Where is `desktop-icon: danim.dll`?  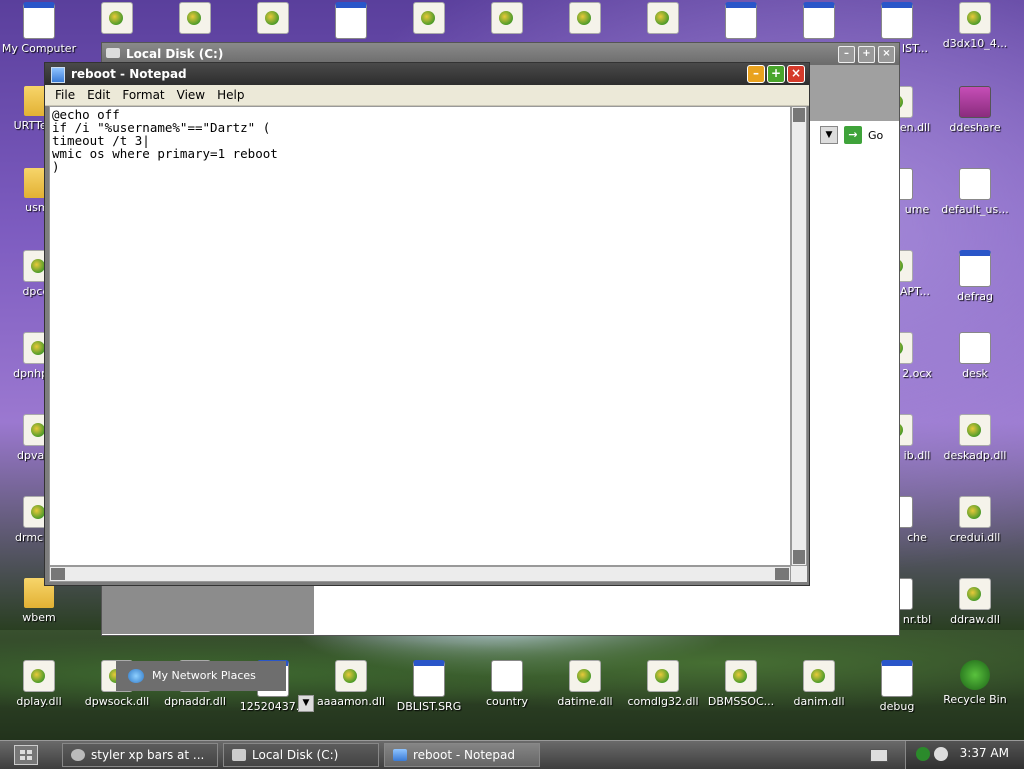 desktop-icon: danim.dll is located at coordinates (819, 684).